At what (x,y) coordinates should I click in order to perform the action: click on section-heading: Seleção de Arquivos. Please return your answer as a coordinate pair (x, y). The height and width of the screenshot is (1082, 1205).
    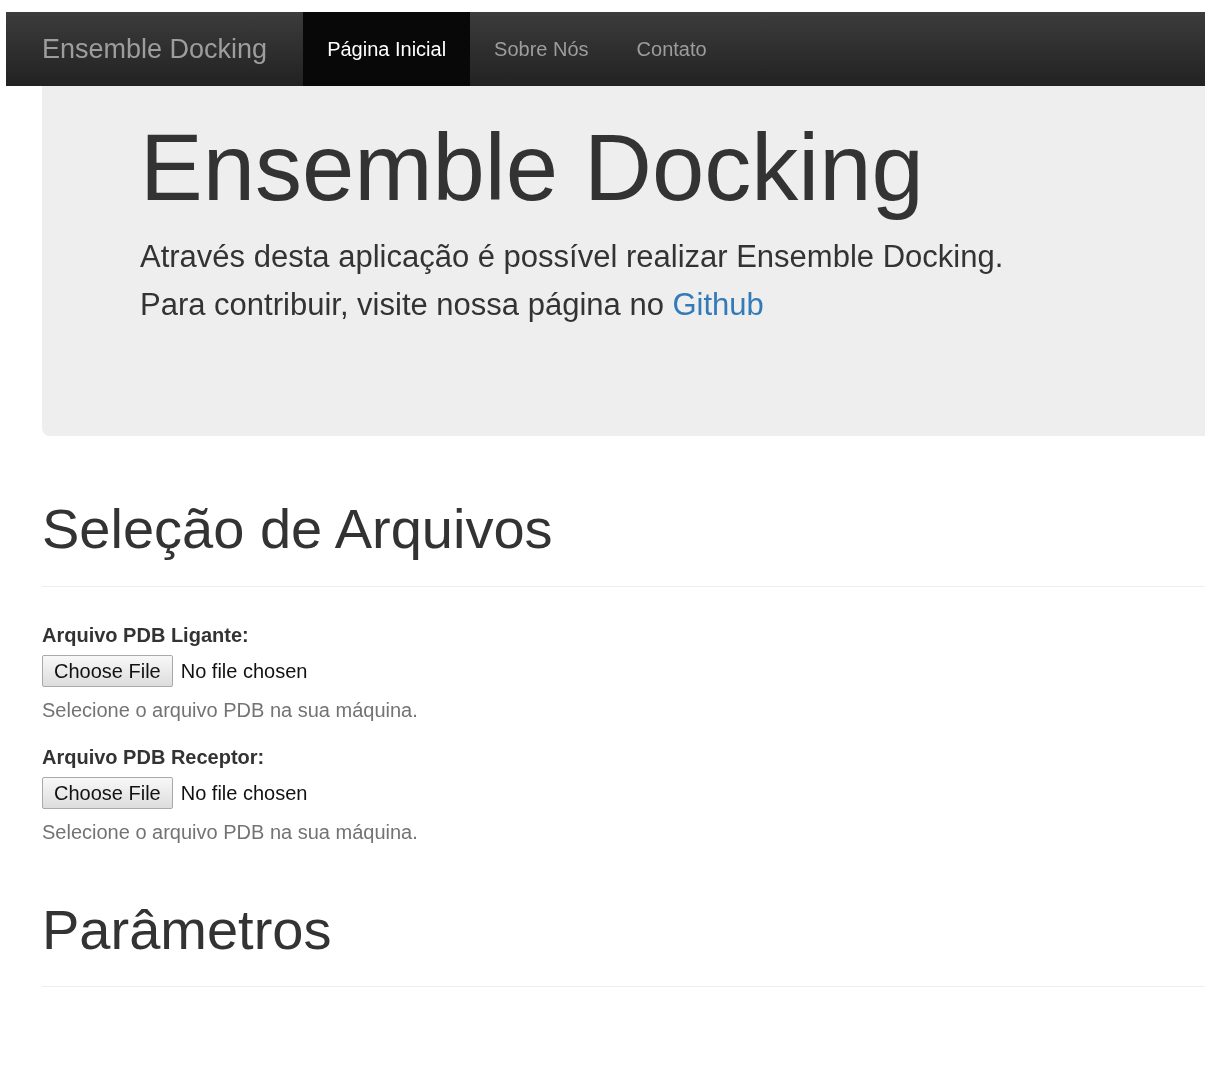
    Looking at the image, I should click on (623, 542).